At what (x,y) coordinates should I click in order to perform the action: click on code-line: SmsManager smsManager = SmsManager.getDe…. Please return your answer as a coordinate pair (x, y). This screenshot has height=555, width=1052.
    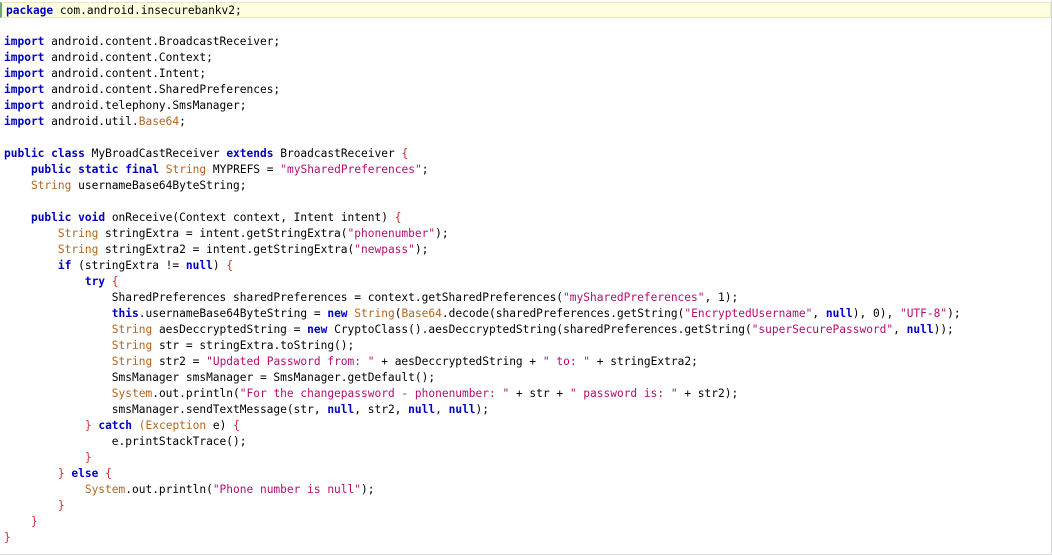
    Looking at the image, I should click on (525, 378).